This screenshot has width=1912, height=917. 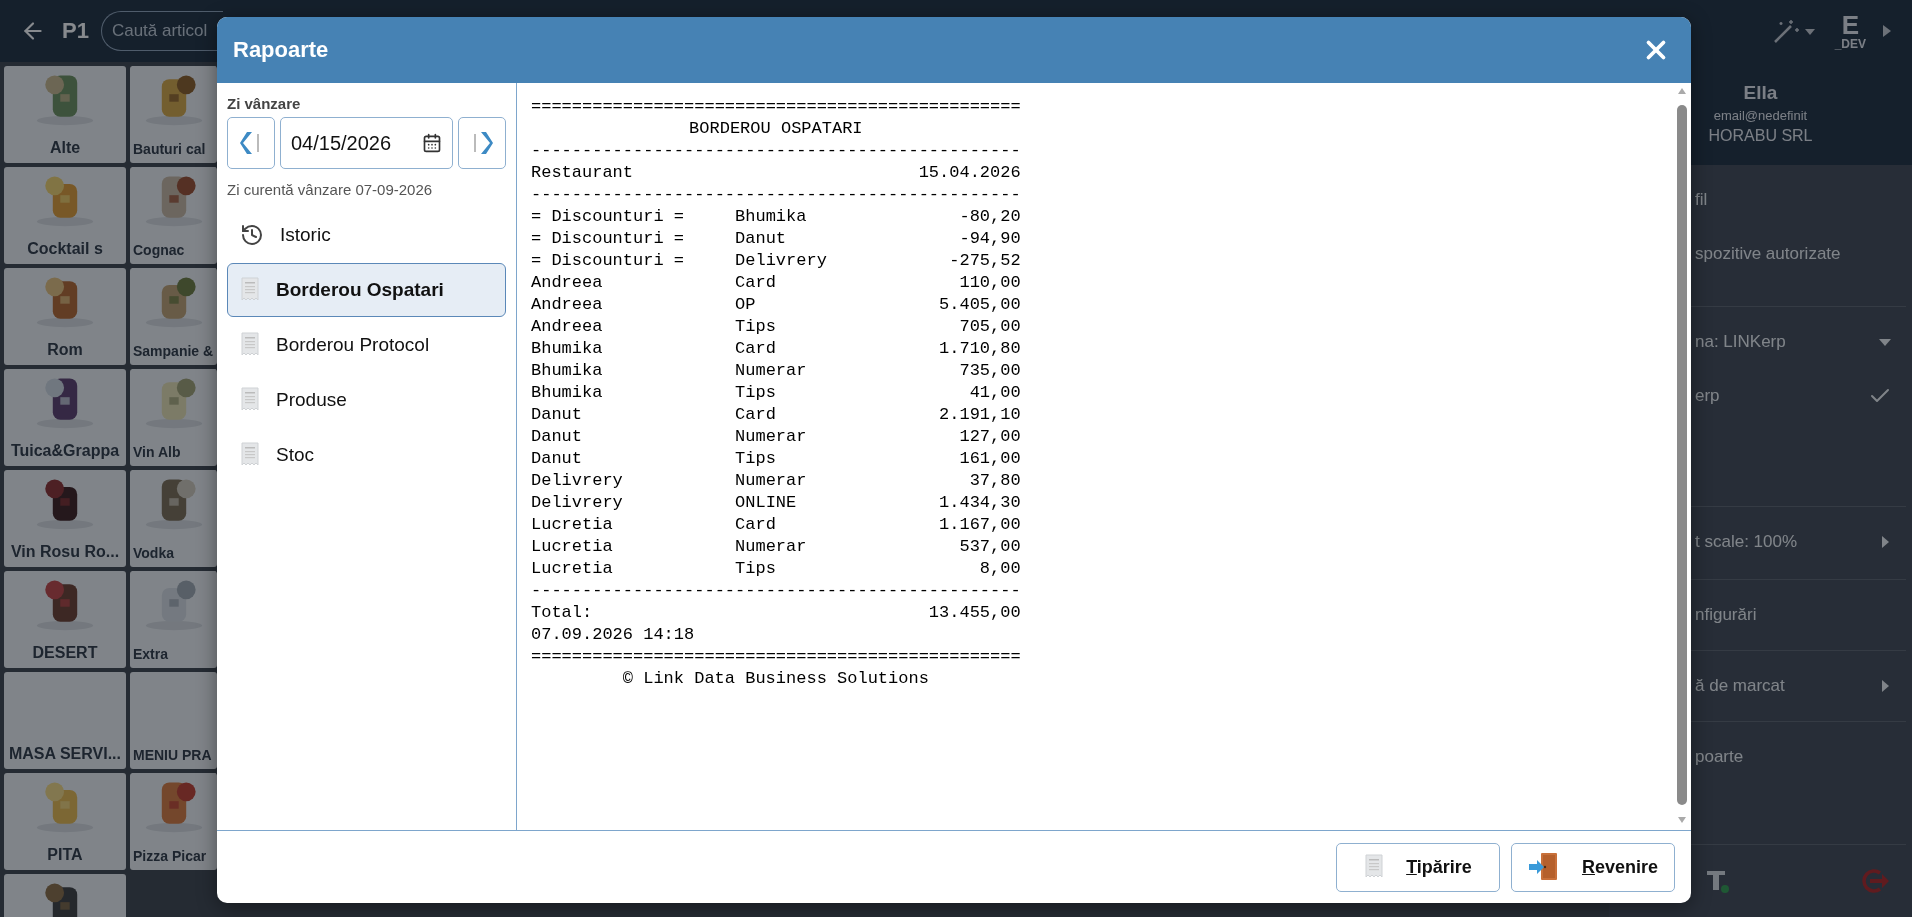 I want to click on report-cell-text: 110,00, so click(x=989, y=283).